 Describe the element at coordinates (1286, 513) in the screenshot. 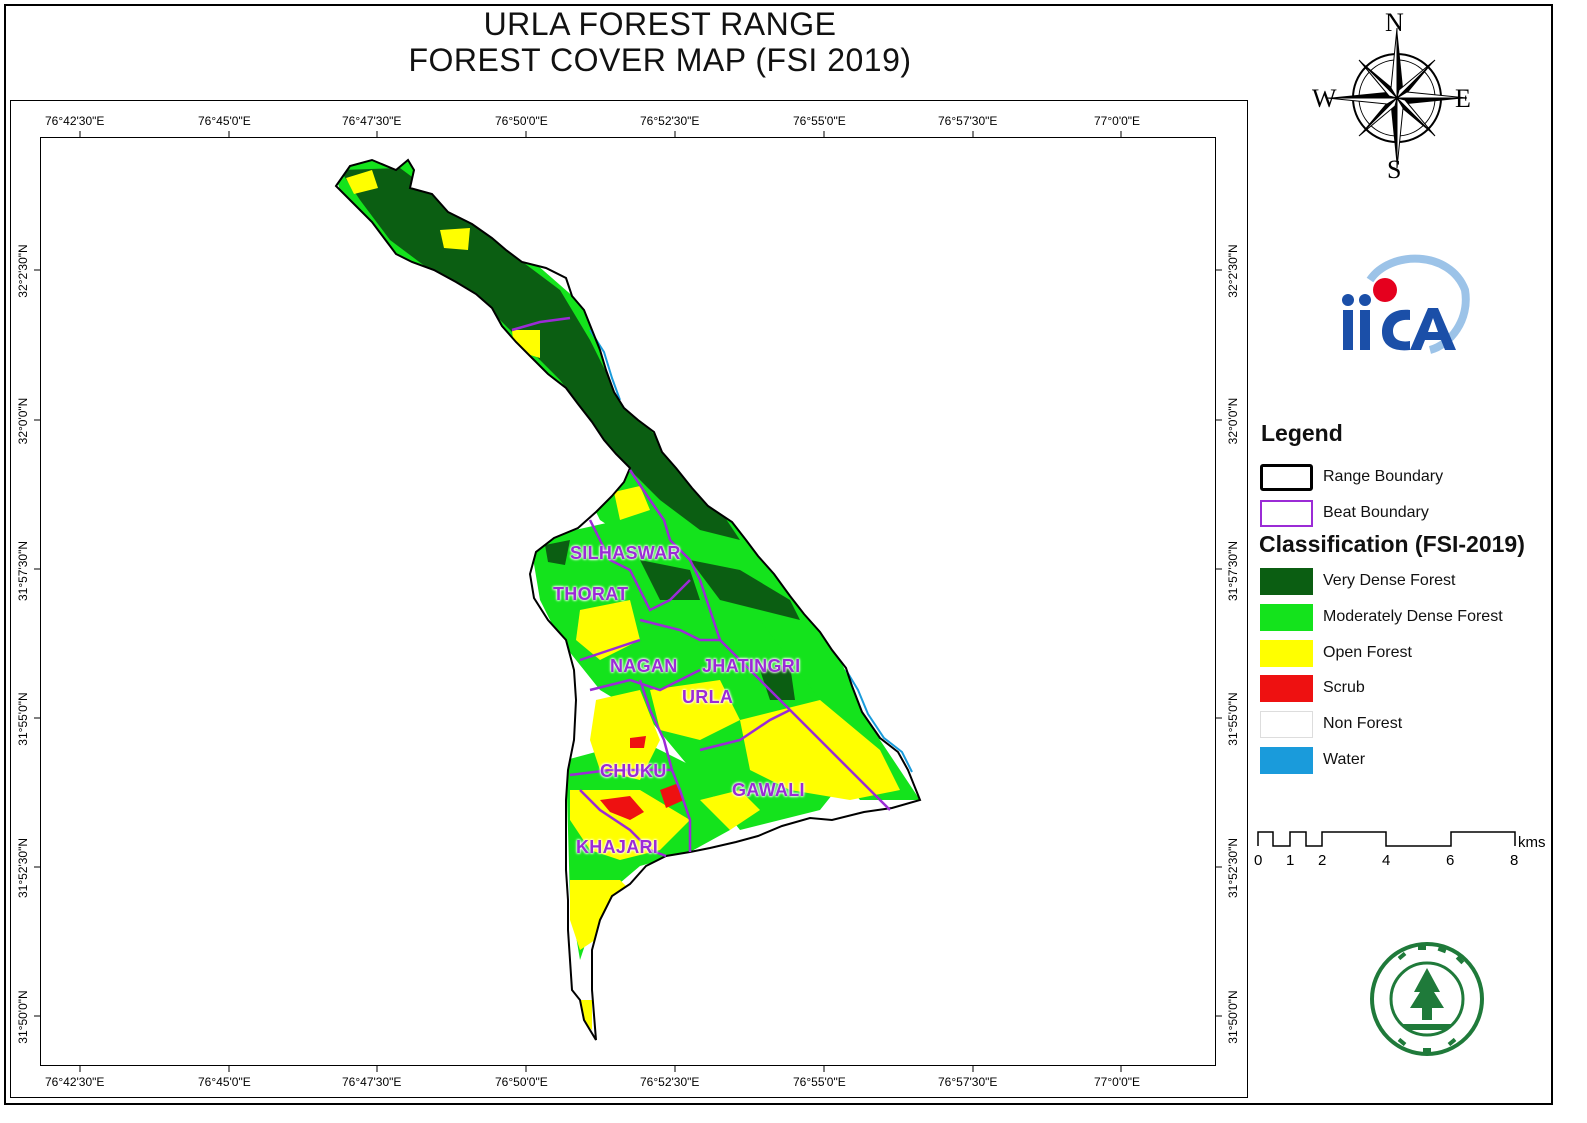

I see `beat-boundary-swatch` at that location.